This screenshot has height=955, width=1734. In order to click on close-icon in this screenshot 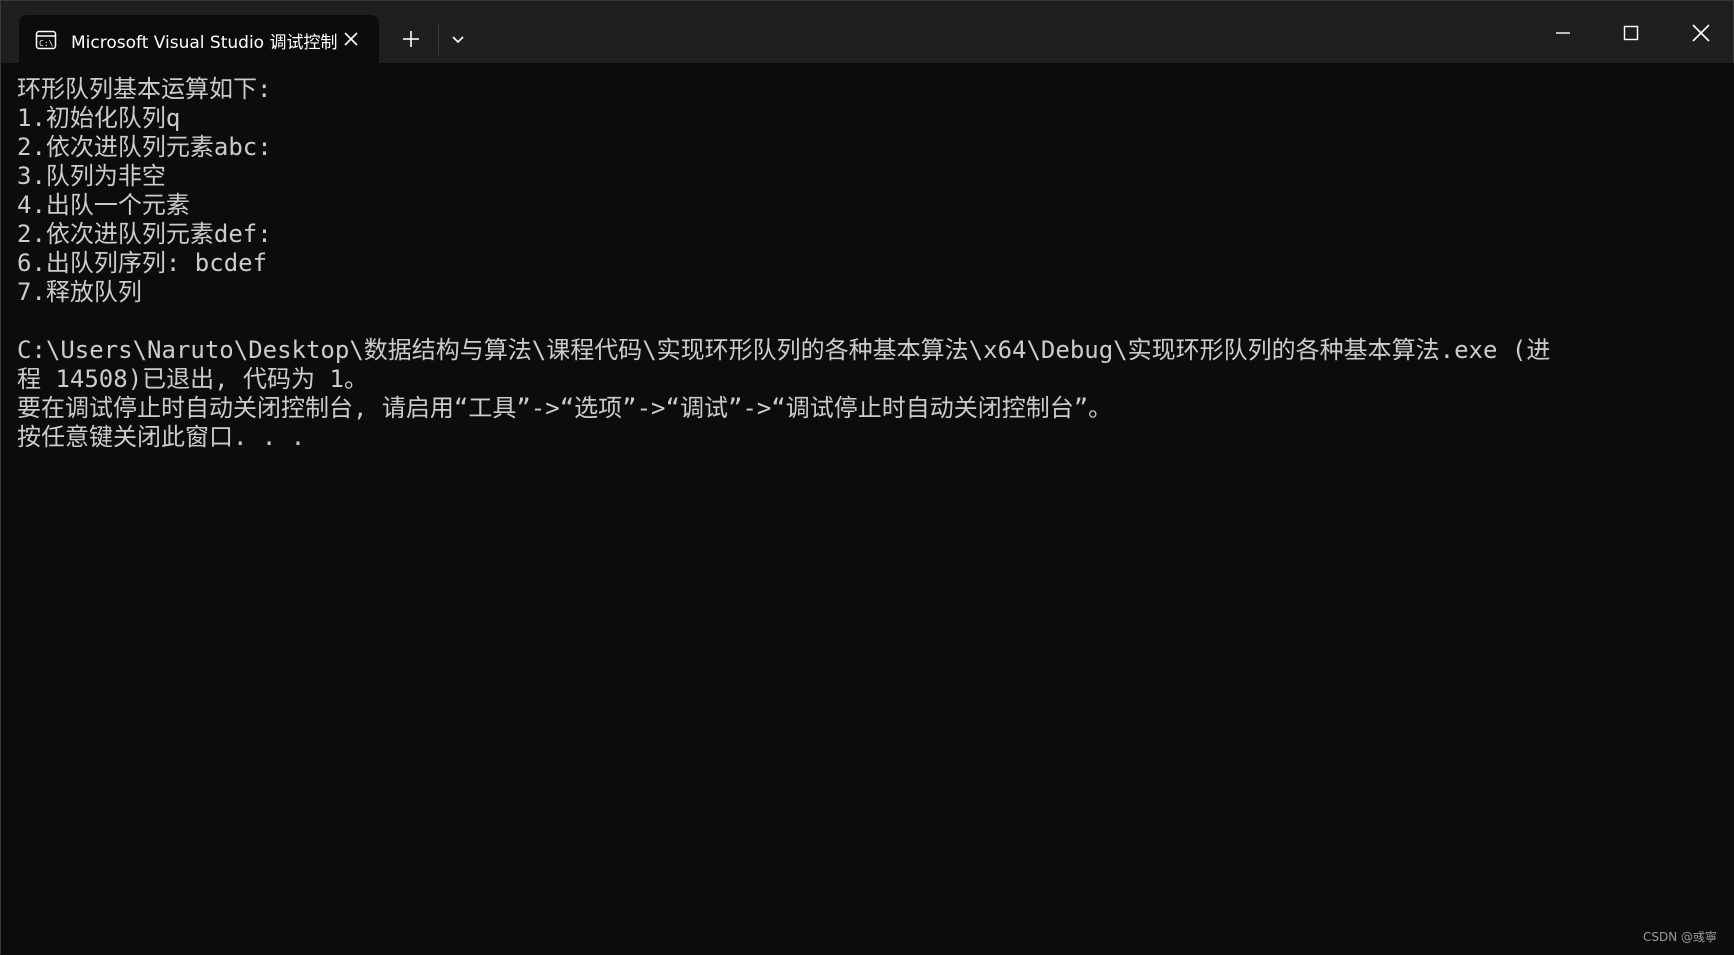, I will do `click(1701, 33)`.